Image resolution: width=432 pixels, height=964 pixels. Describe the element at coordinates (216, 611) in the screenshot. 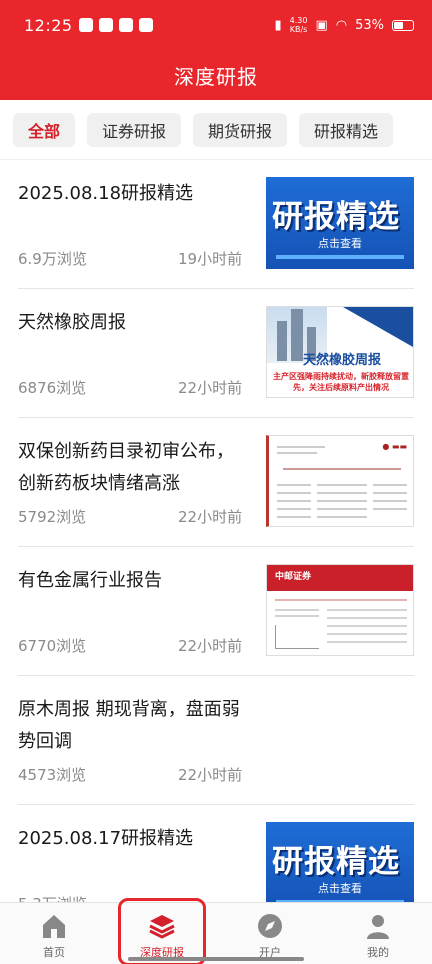

I see `list-item: 有色金属行业报告 6770浏览 22小时前 中邮证券` at that location.